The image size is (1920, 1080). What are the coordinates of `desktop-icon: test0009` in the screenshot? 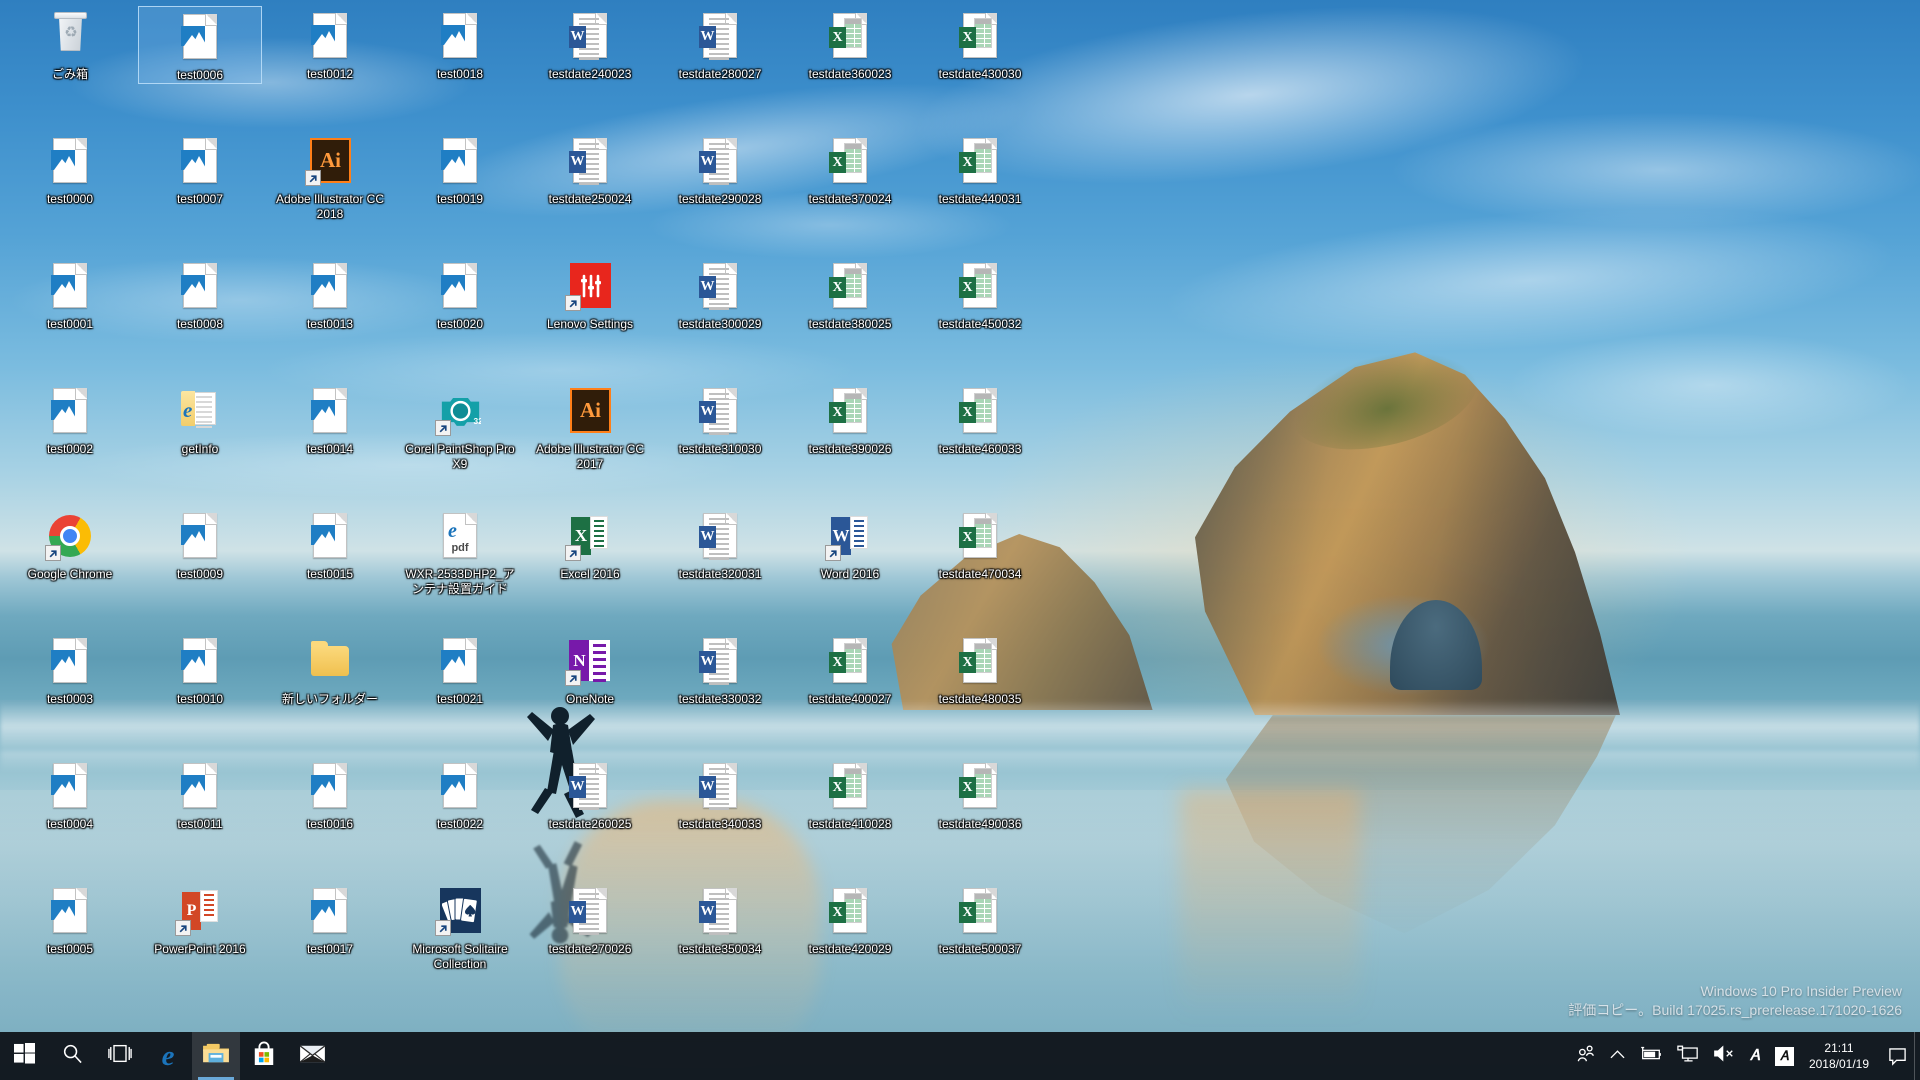 It's located at (200, 544).